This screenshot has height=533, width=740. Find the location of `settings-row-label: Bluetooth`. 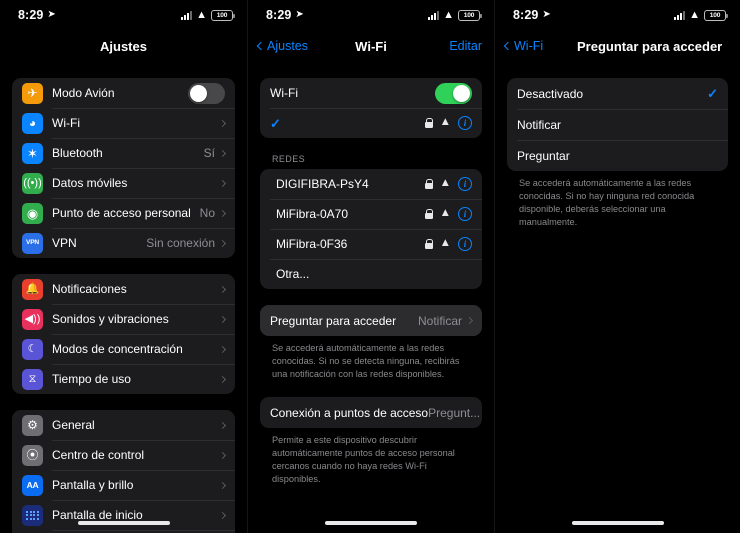

settings-row-label: Bluetooth is located at coordinates (77, 153).